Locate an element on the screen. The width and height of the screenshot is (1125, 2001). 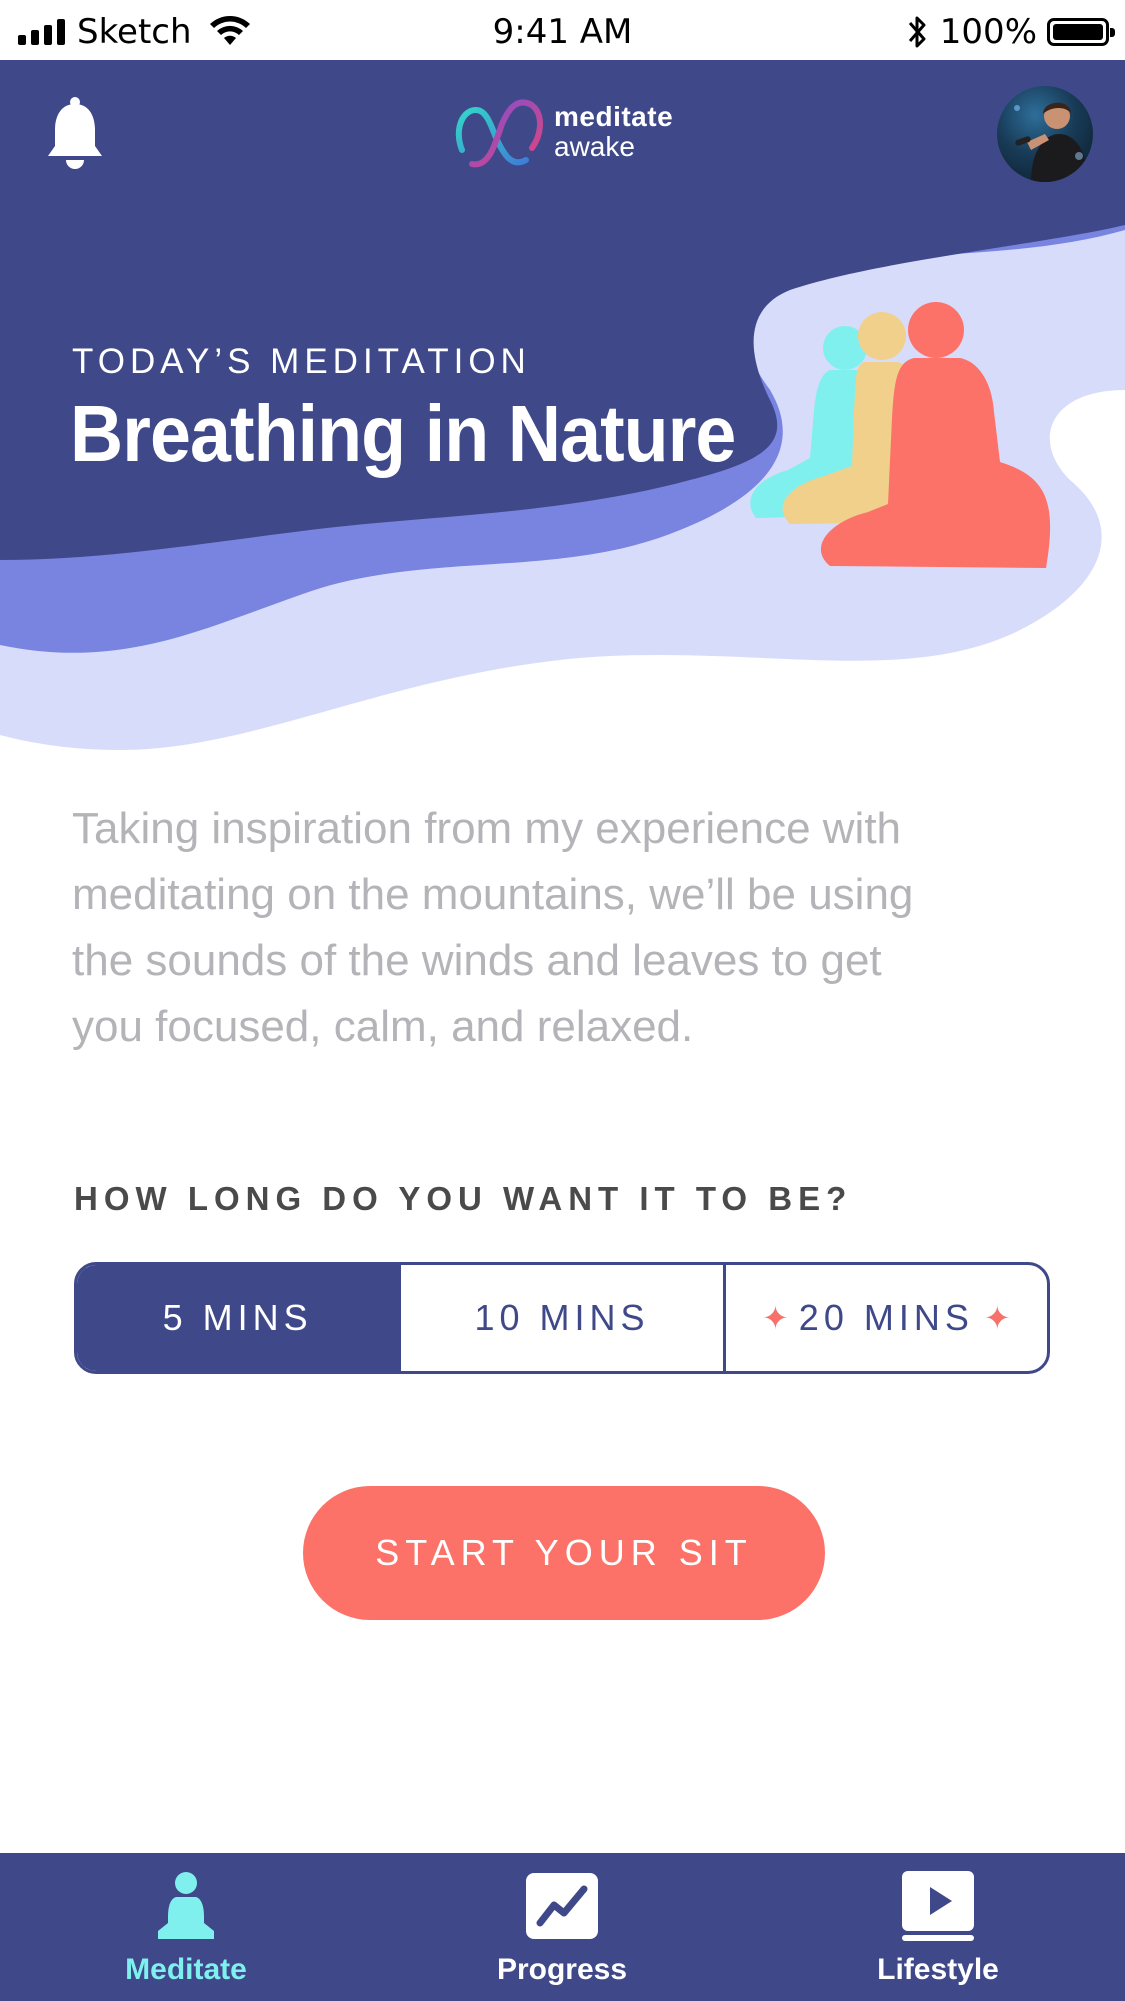
tab-progress: Progress is located at coordinates (562, 1927).